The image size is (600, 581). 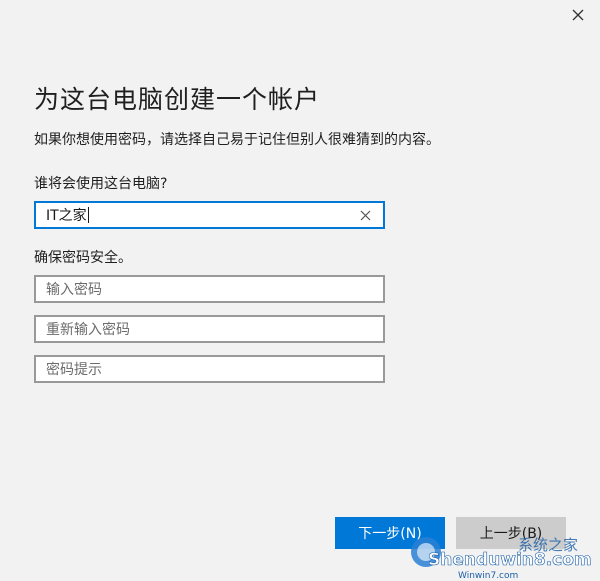 What do you see at coordinates (237, 140) in the screenshot?
I see `description-text: 如果你想使用密码，请选择自己易于记住但别人很难猜到的内容。` at bounding box center [237, 140].